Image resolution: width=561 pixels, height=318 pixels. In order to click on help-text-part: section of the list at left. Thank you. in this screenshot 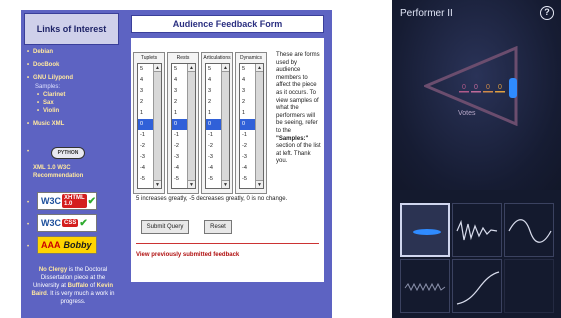, I will do `click(298, 154)`.